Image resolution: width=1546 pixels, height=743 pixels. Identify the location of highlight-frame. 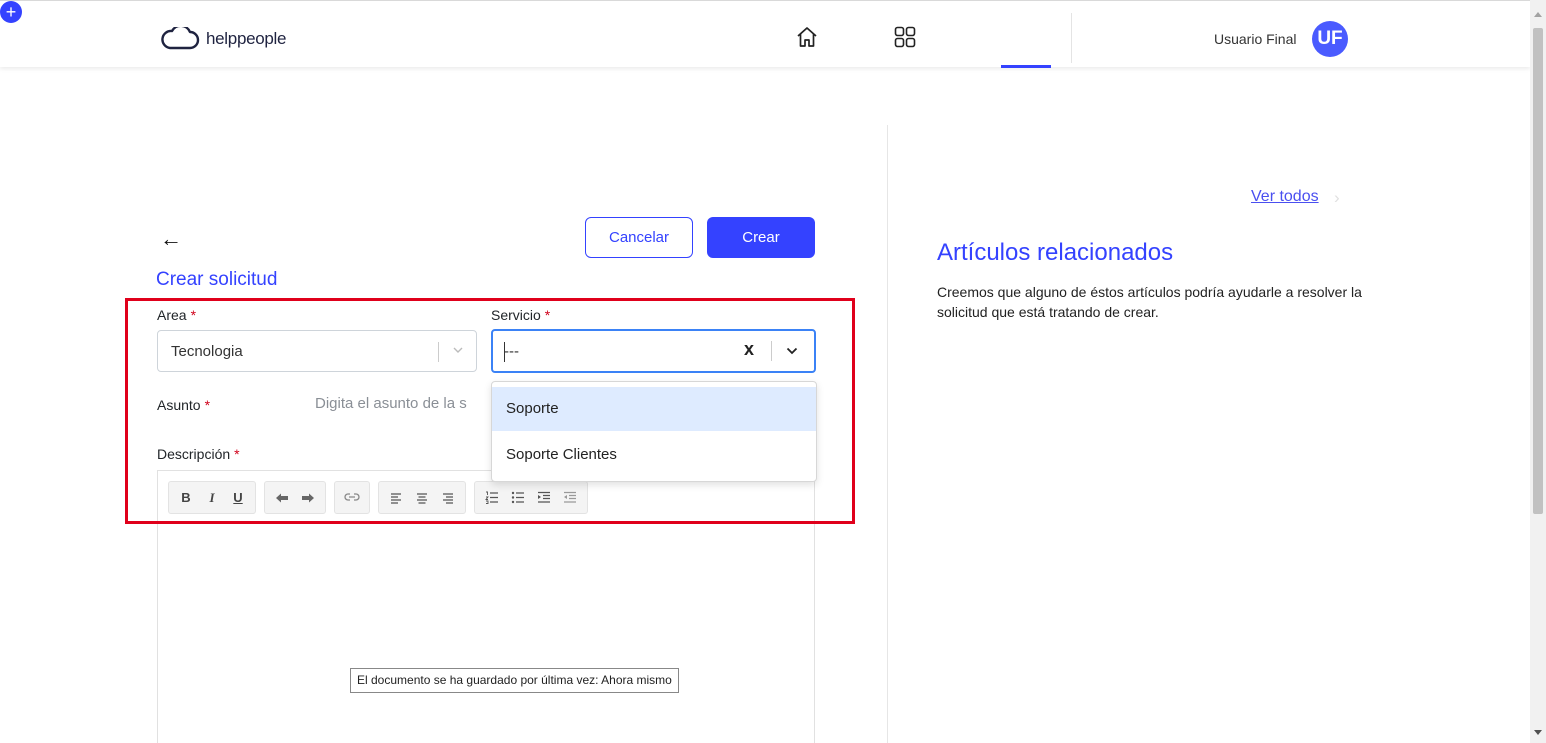
(490, 411).